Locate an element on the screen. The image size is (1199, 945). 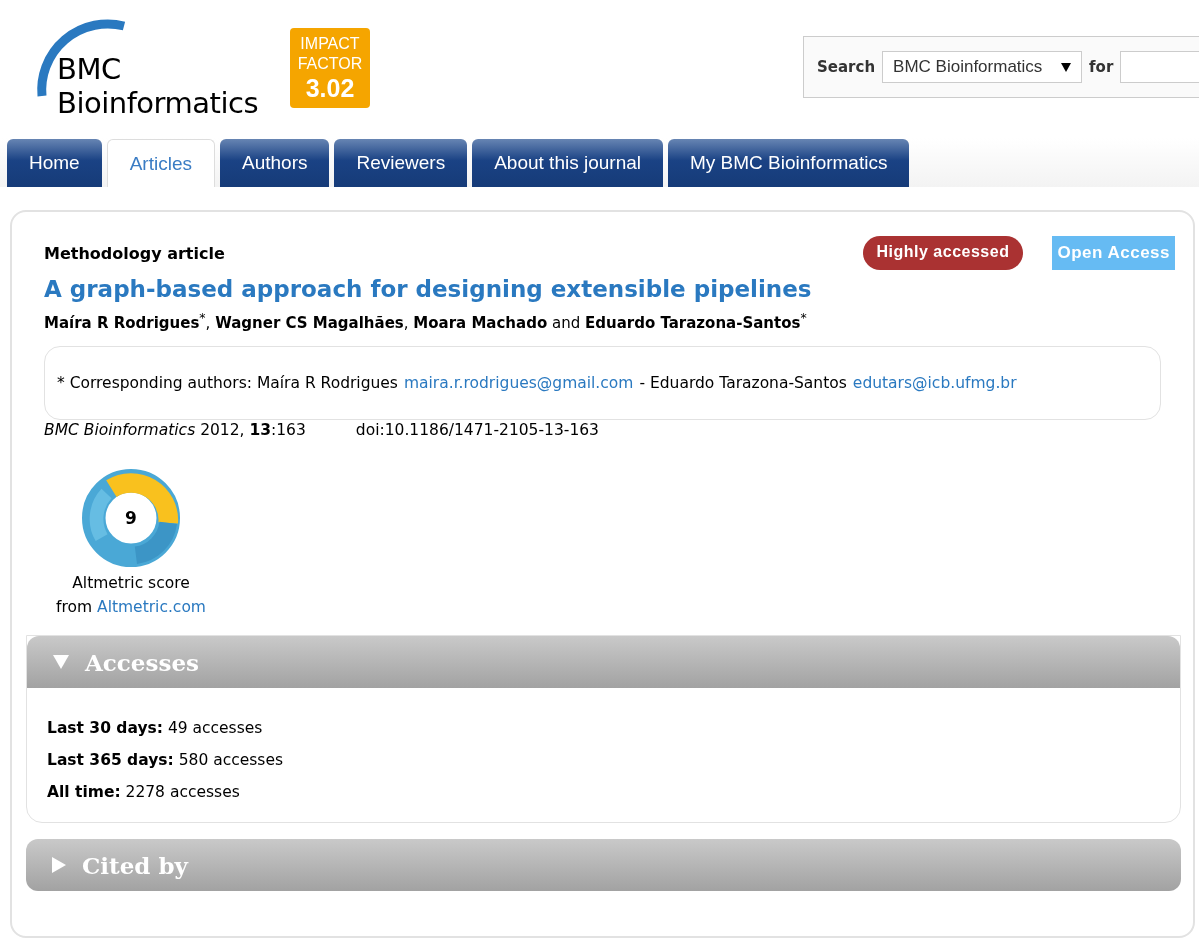
nav-tab: Articles is located at coordinates (160, 163).